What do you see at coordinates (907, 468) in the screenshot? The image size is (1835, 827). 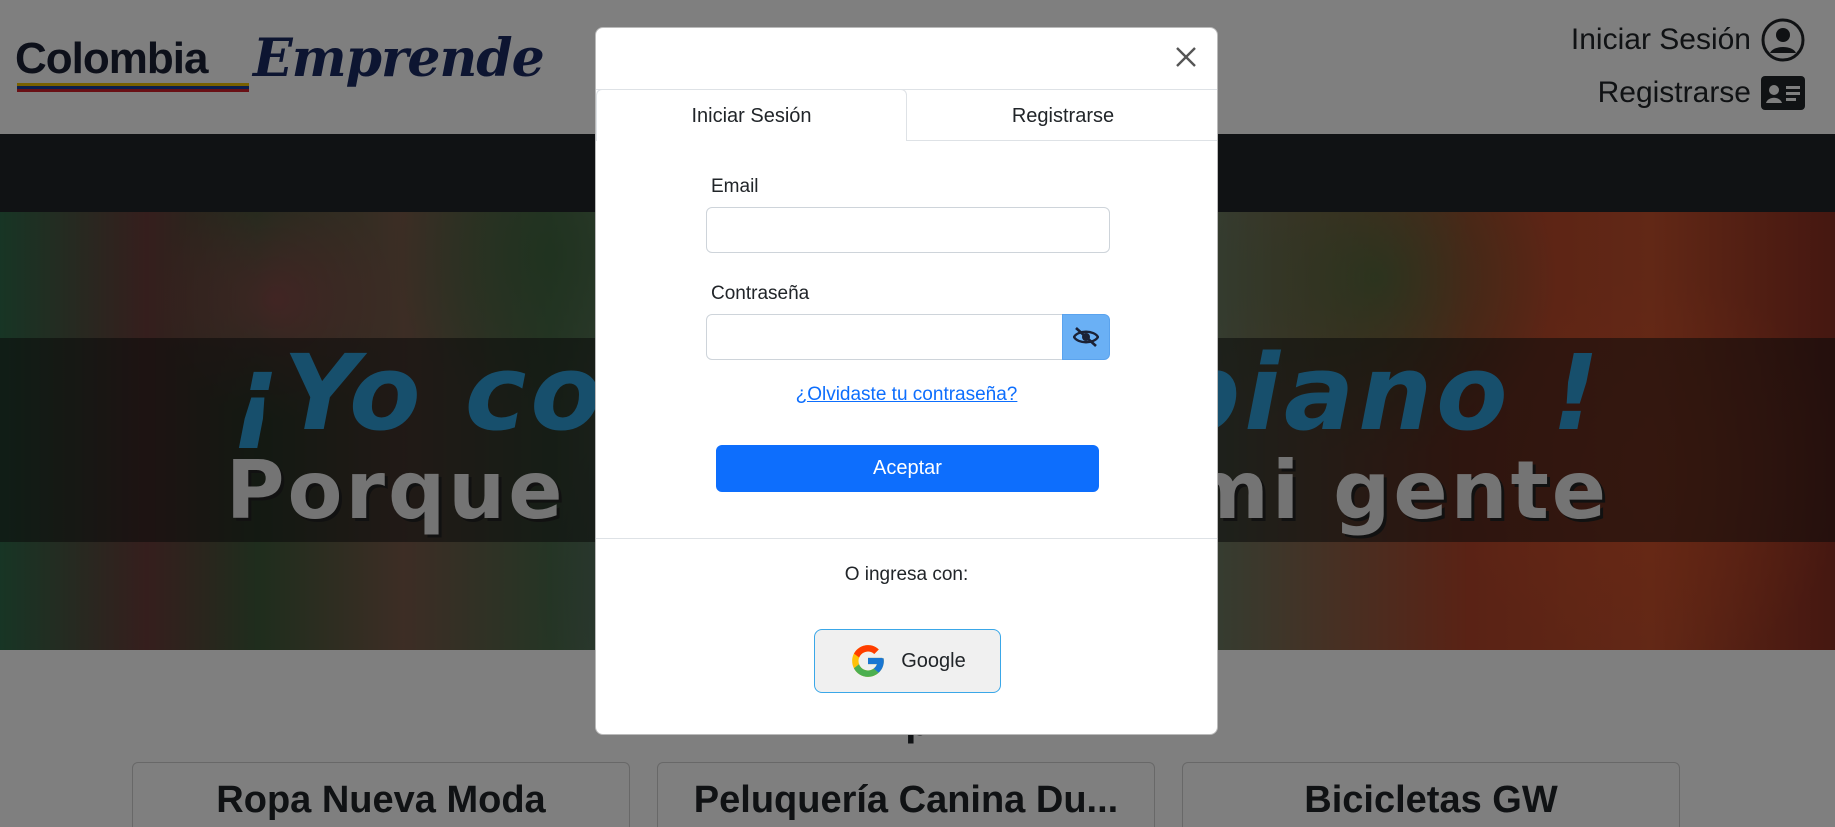 I see `accept-button: Aceptar` at bounding box center [907, 468].